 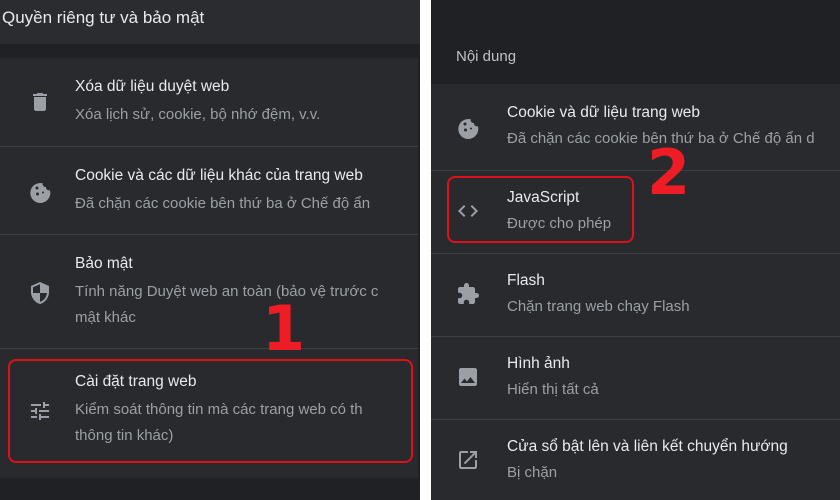 I want to click on images-title: Hình ảnh, so click(x=538, y=363).